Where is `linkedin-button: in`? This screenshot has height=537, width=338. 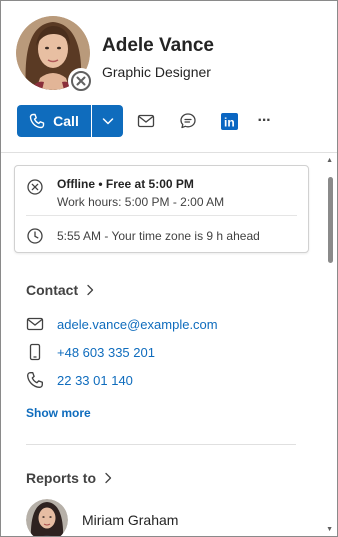
linkedin-button: in is located at coordinates (229, 121).